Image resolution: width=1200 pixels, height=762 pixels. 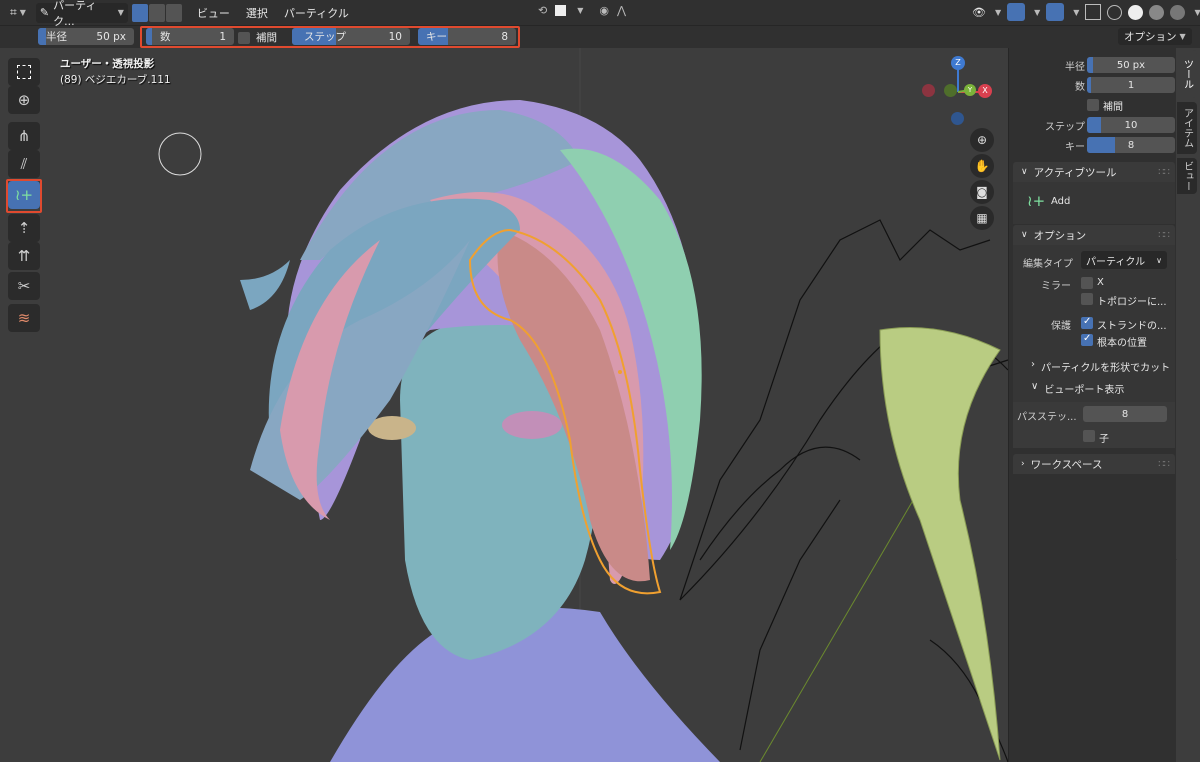 I want to click on cut-shape-subpanel: › パーティクルを形状でカット, so click(x=1100, y=366).